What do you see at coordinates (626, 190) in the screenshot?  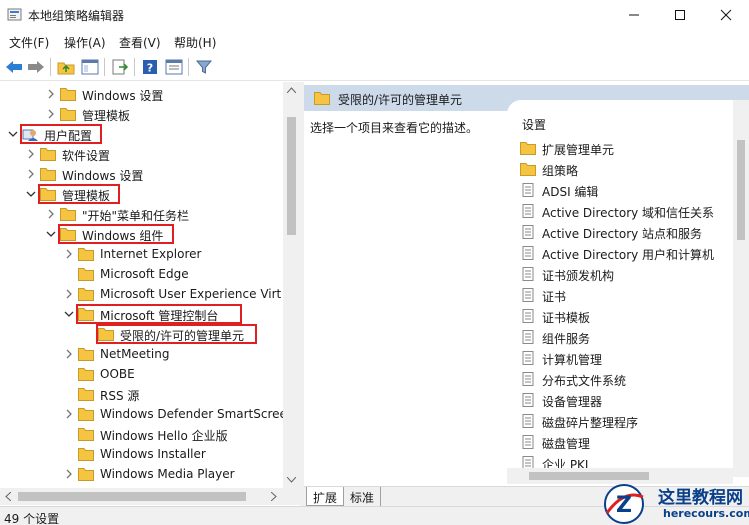 I see `list-item: ADSI 编辑` at bounding box center [626, 190].